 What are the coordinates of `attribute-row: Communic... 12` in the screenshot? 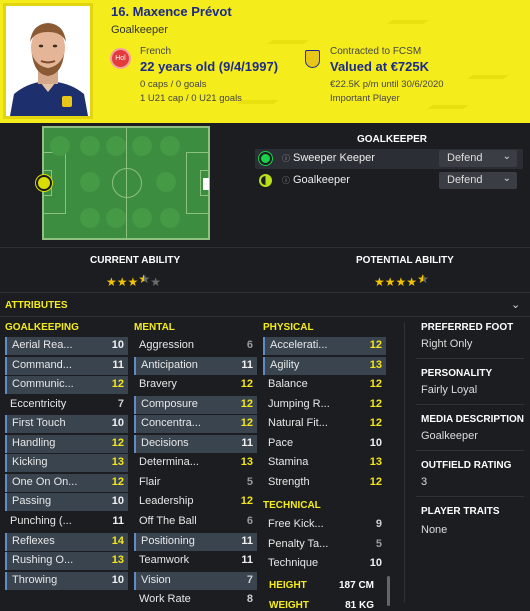 It's located at (66, 385).